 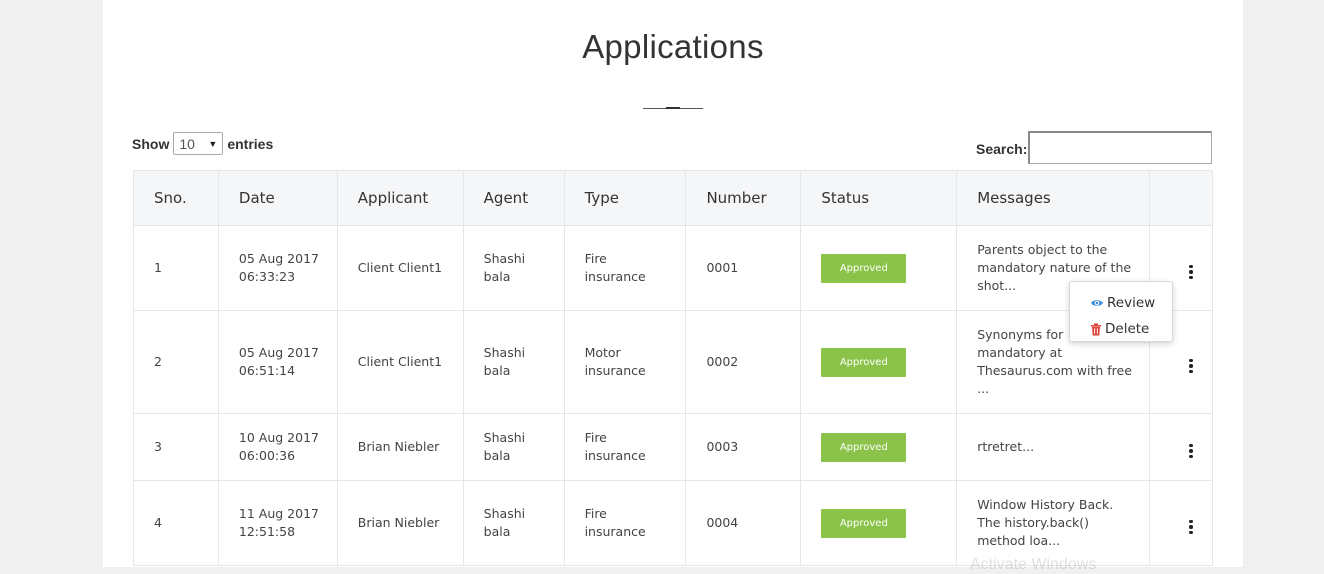 I want to click on trash-icon, so click(x=1096, y=329).